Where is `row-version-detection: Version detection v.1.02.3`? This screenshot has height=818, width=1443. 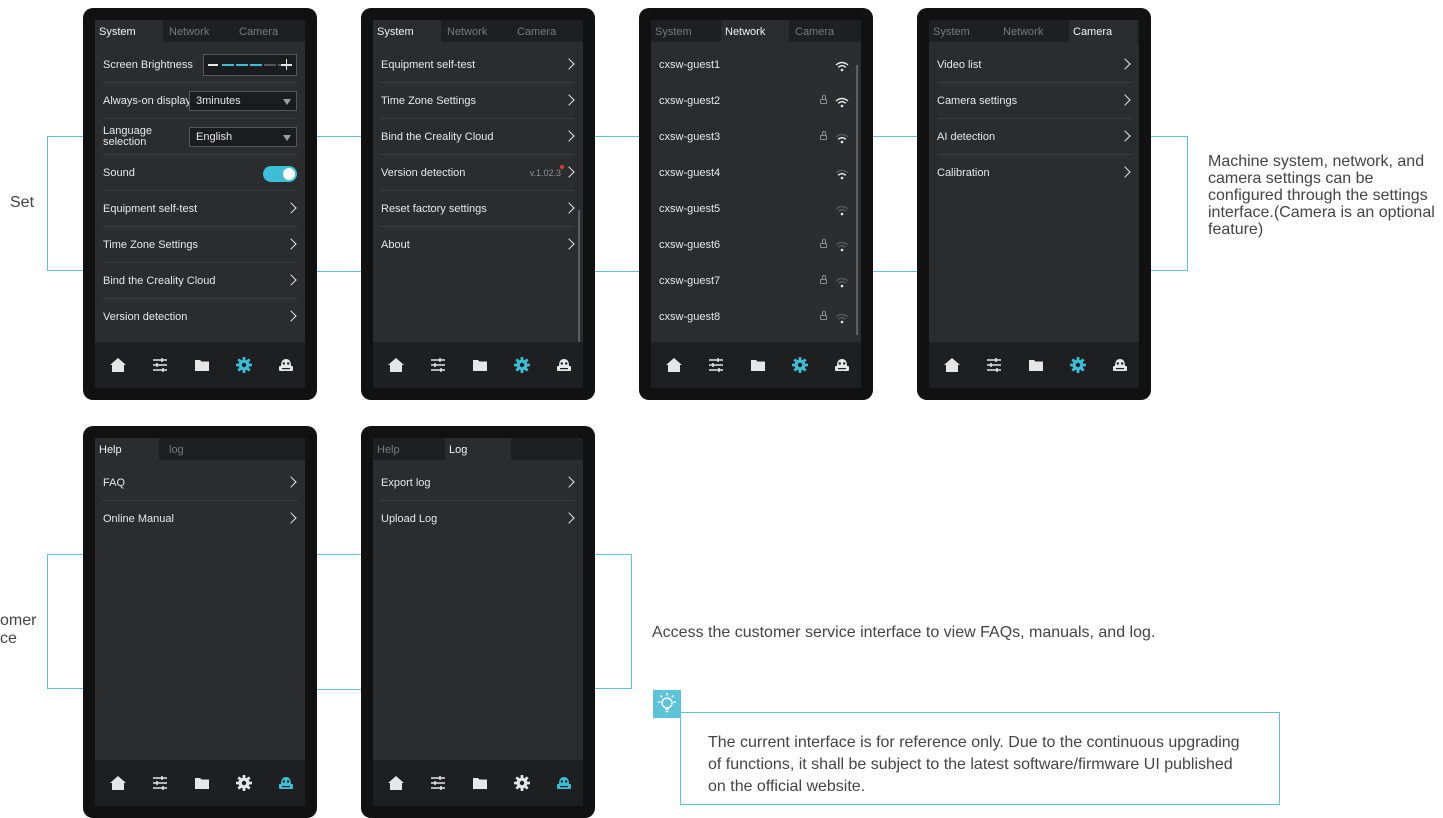
row-version-detection: Version detection v.1.02.3 is located at coordinates (478, 173).